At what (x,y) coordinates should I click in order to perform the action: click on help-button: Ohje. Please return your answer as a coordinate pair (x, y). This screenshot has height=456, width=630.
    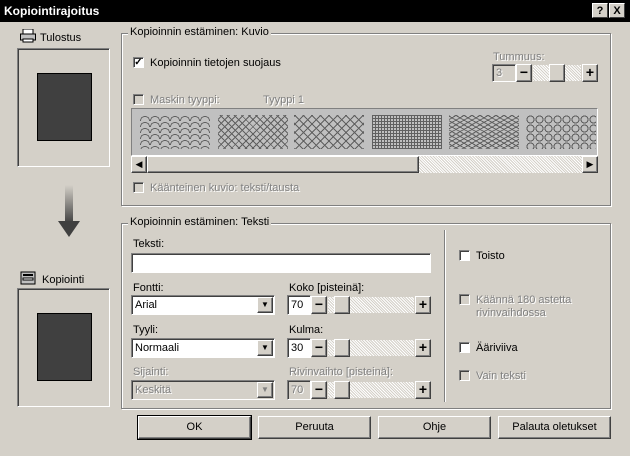
    Looking at the image, I should click on (434, 427).